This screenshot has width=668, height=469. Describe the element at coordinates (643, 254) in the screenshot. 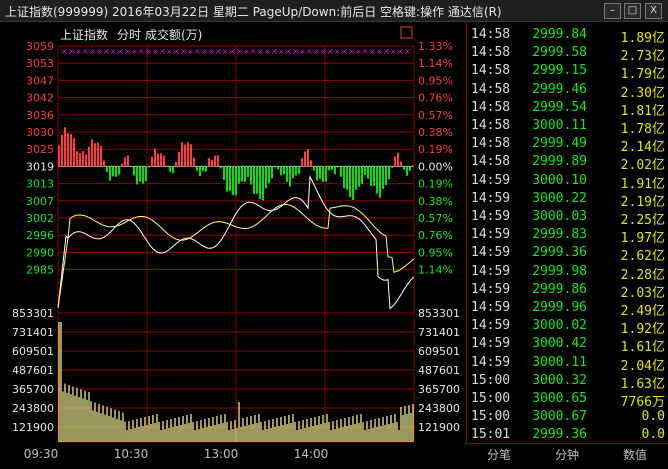

I see `tick-volume: 2.62亿` at that location.